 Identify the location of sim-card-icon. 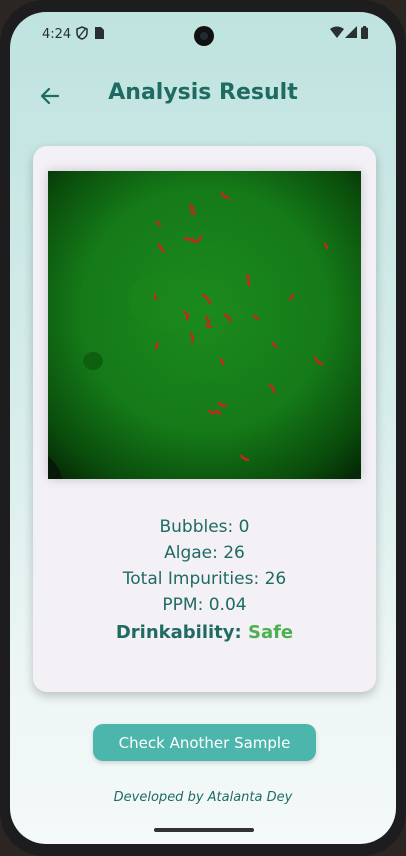
(99, 33).